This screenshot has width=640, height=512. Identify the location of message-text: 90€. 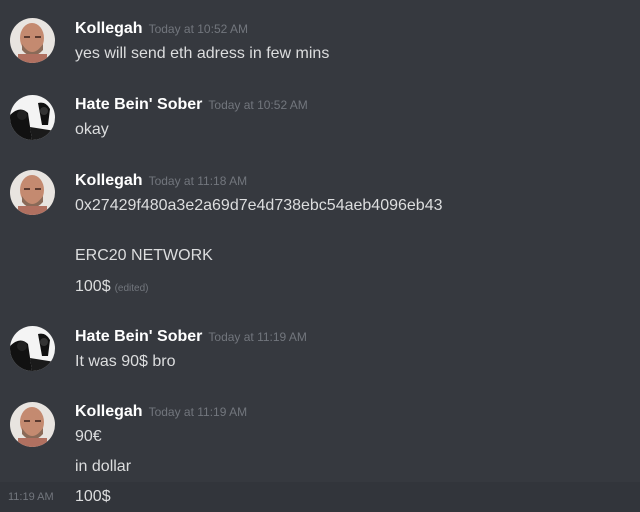
(88, 436).